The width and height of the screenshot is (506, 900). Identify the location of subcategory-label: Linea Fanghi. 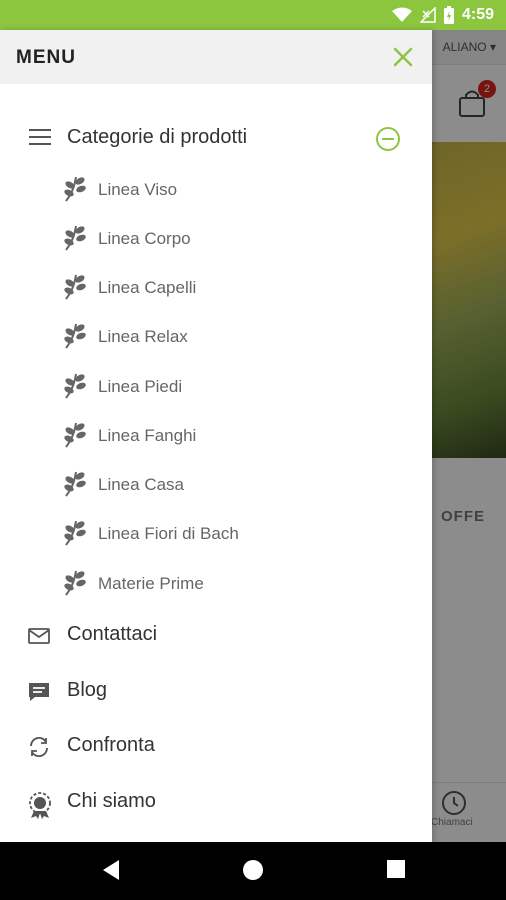
(147, 435).